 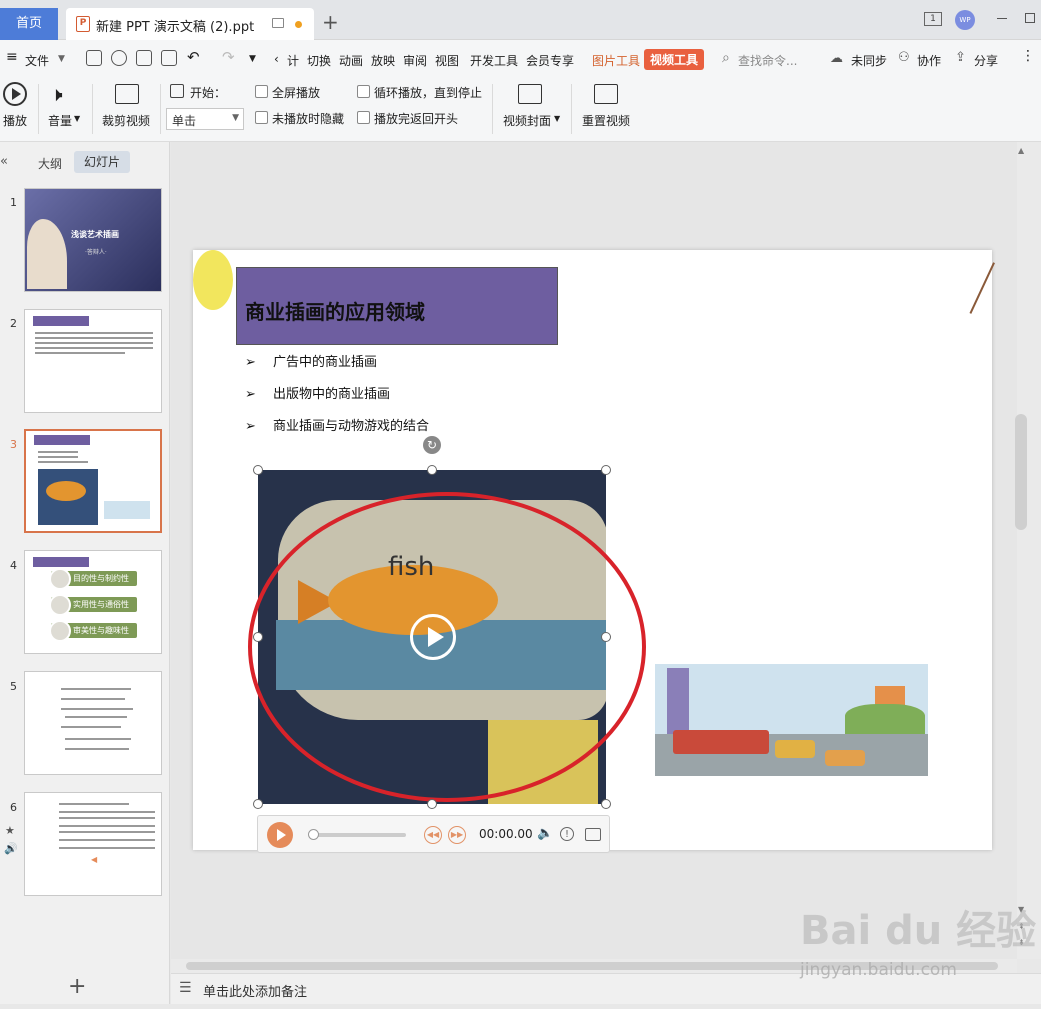 I want to click on trim-video-icon, so click(x=127, y=94).